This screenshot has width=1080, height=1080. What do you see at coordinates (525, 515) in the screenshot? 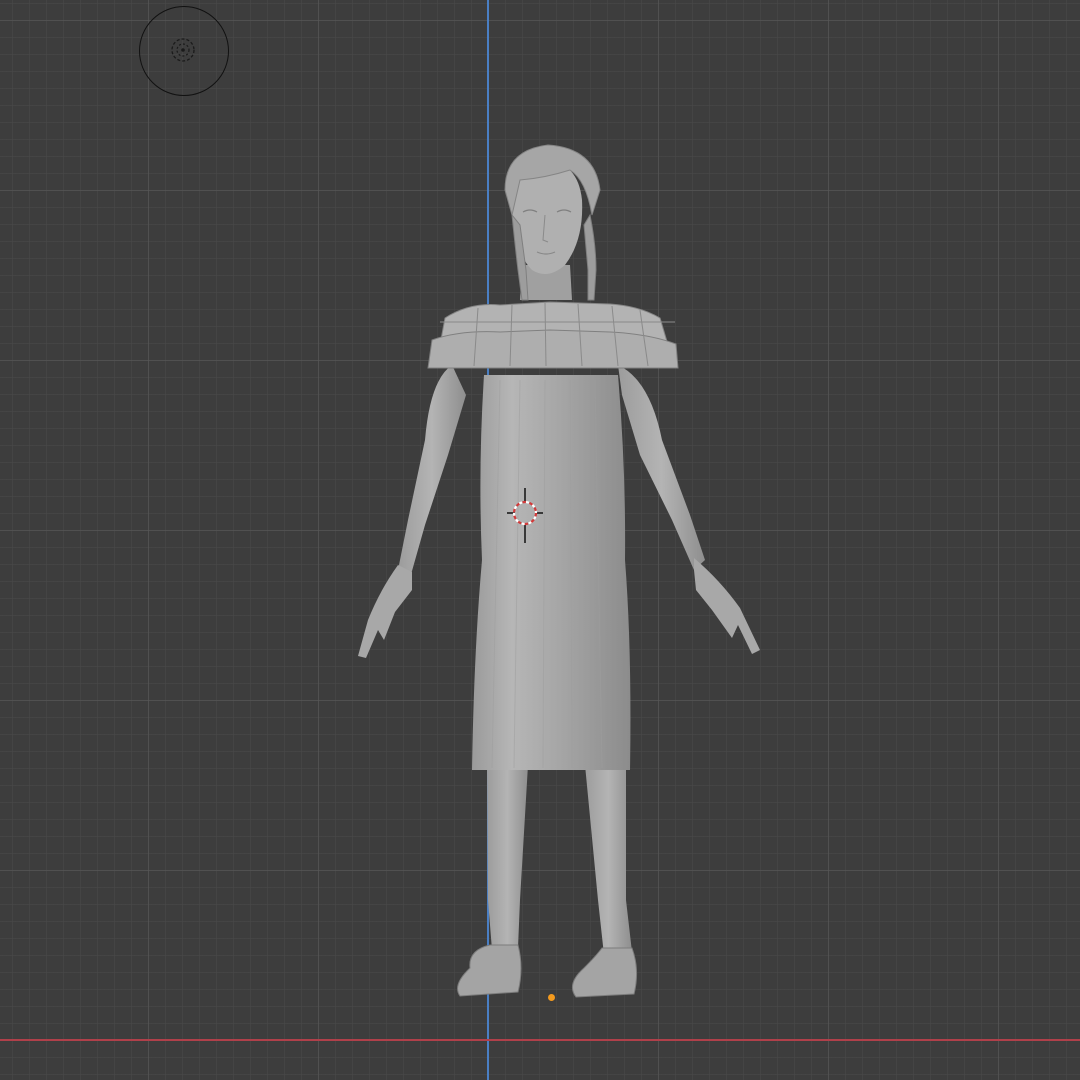
I see `3d-cursor-icon` at bounding box center [525, 515].